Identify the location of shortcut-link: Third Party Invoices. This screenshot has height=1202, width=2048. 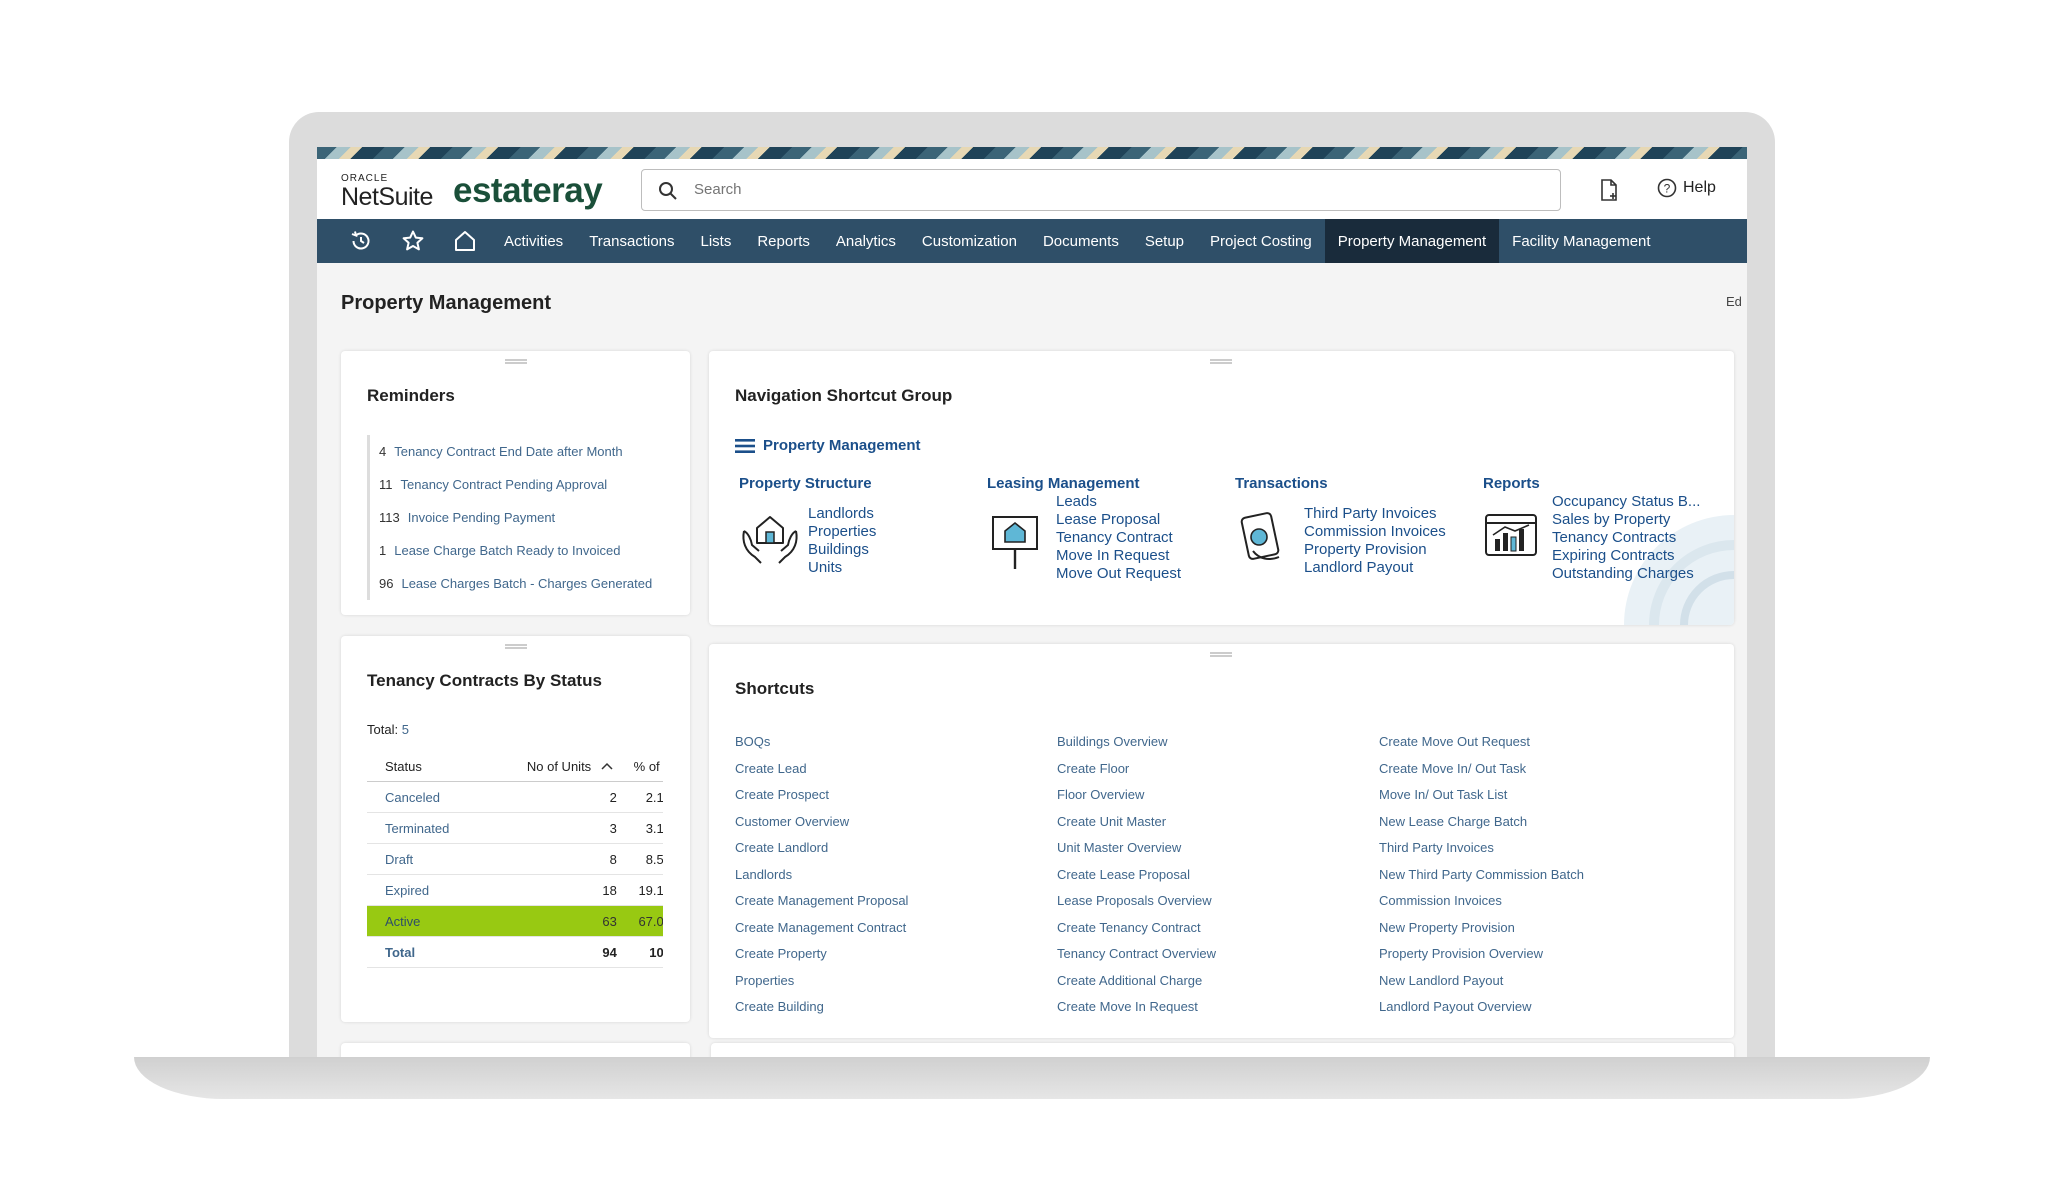
(1481, 853).